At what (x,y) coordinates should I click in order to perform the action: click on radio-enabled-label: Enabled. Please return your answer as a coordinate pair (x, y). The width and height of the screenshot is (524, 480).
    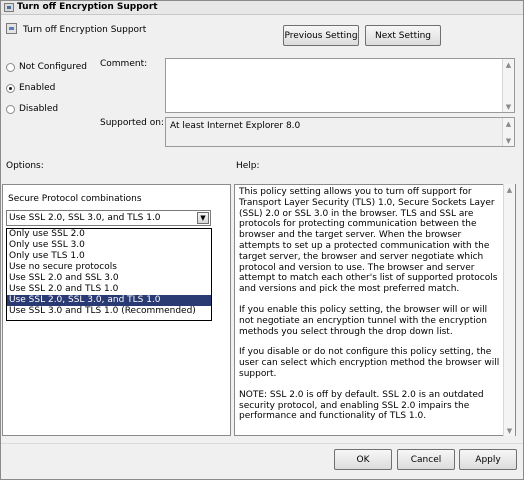
    Looking at the image, I should click on (37, 88).